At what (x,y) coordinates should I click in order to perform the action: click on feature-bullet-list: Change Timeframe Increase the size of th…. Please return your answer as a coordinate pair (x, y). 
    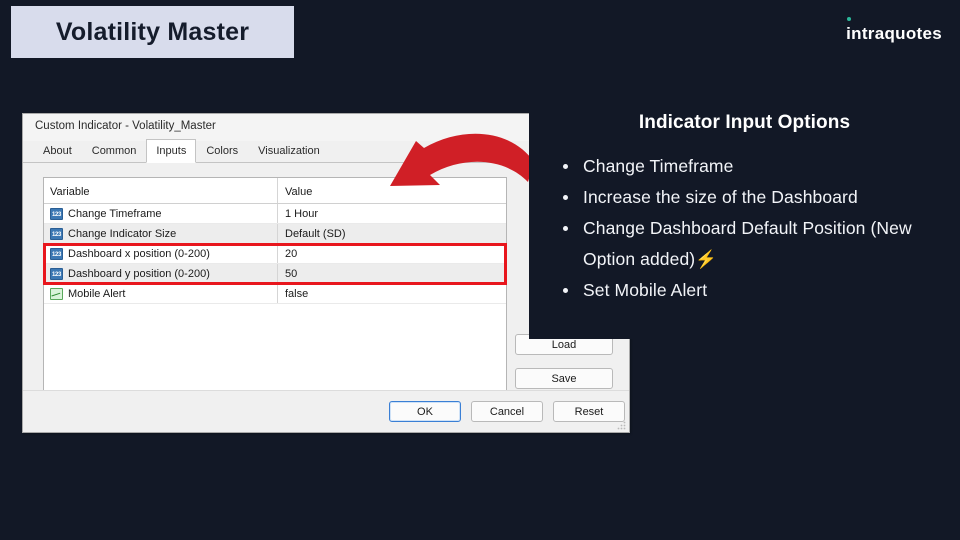
    Looking at the image, I should click on (744, 228).